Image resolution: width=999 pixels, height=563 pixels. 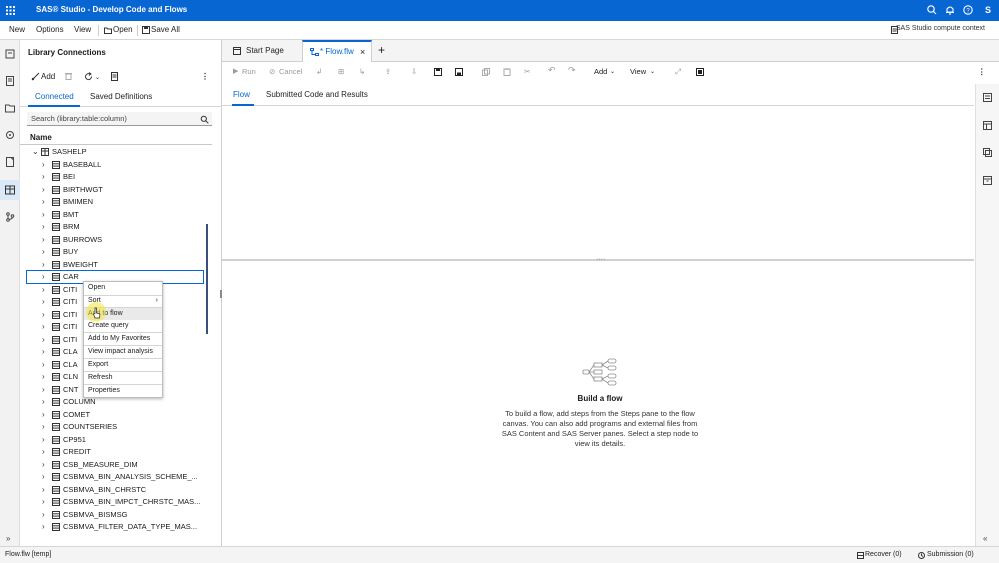 I want to click on node-details-icon, so click(x=987, y=97).